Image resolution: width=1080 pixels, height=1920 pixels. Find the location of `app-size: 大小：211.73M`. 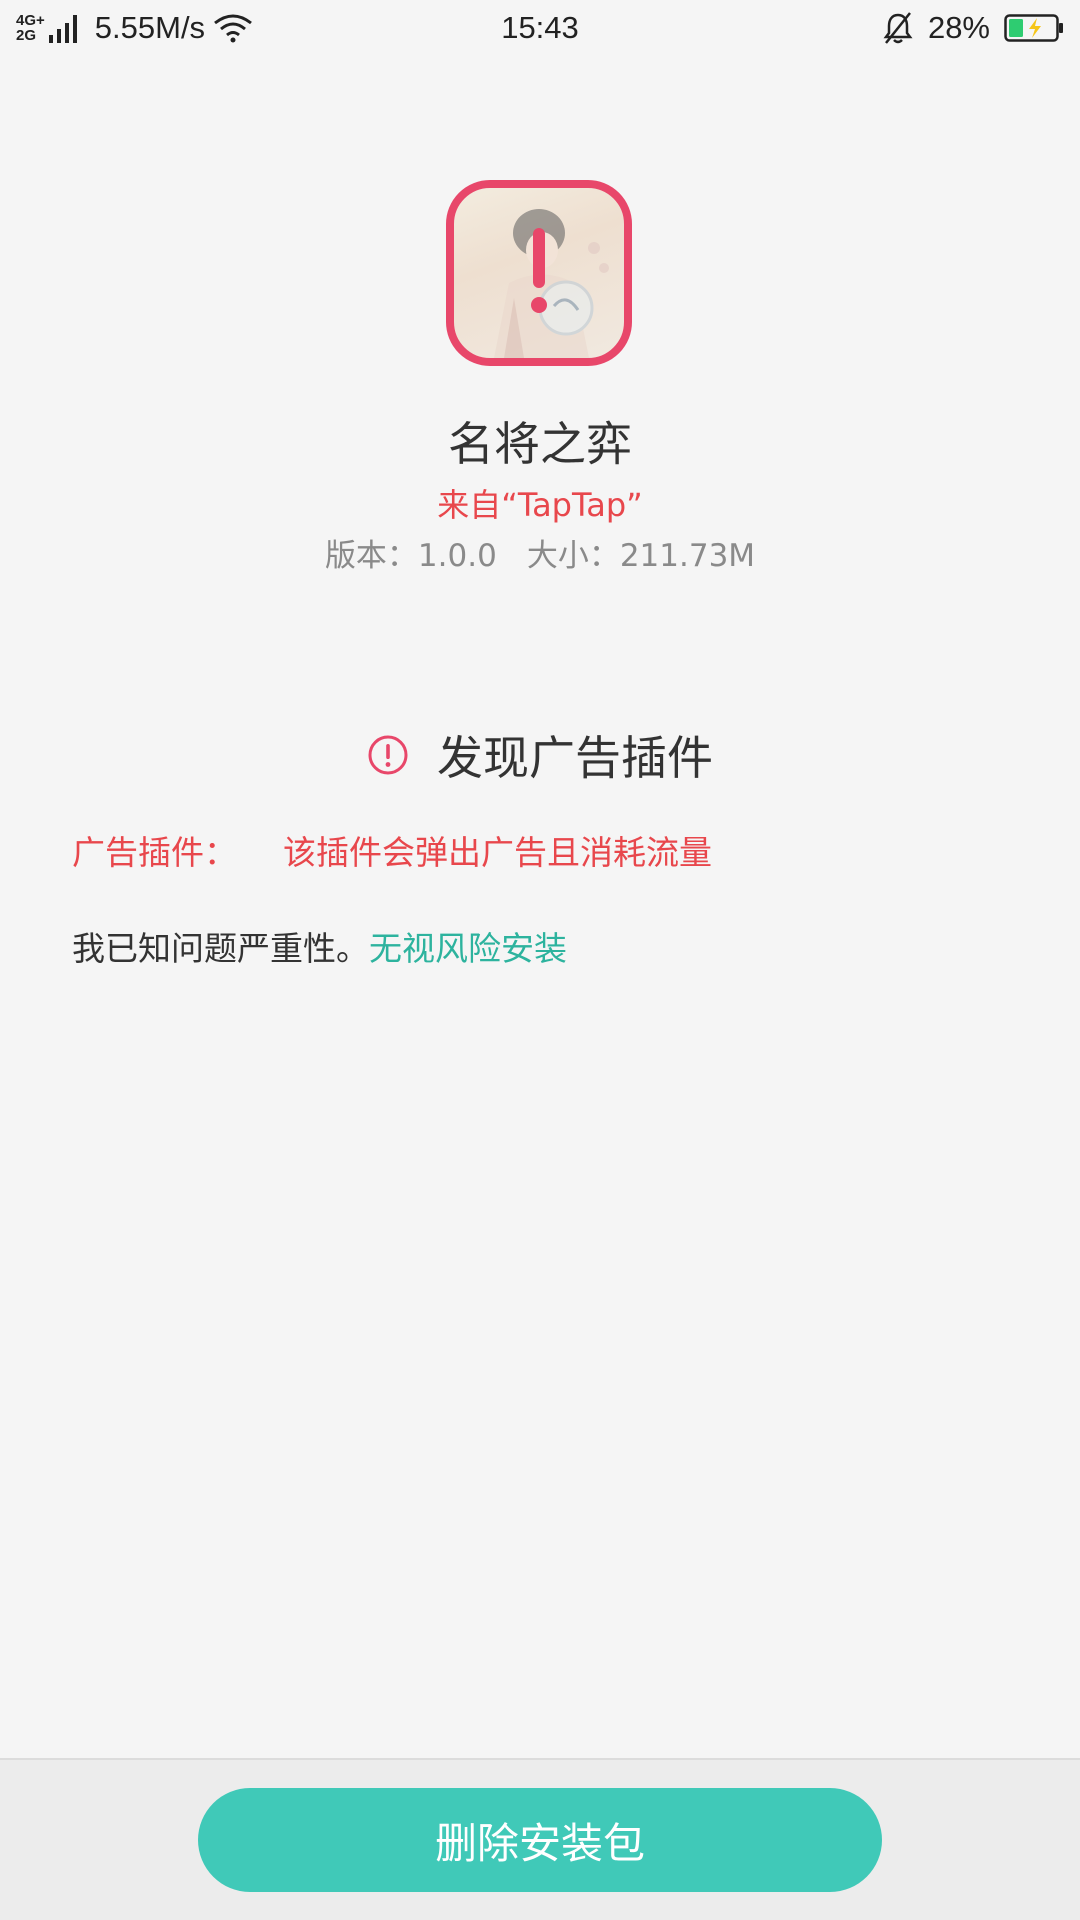

app-size: 大小：211.73M is located at coordinates (641, 556).